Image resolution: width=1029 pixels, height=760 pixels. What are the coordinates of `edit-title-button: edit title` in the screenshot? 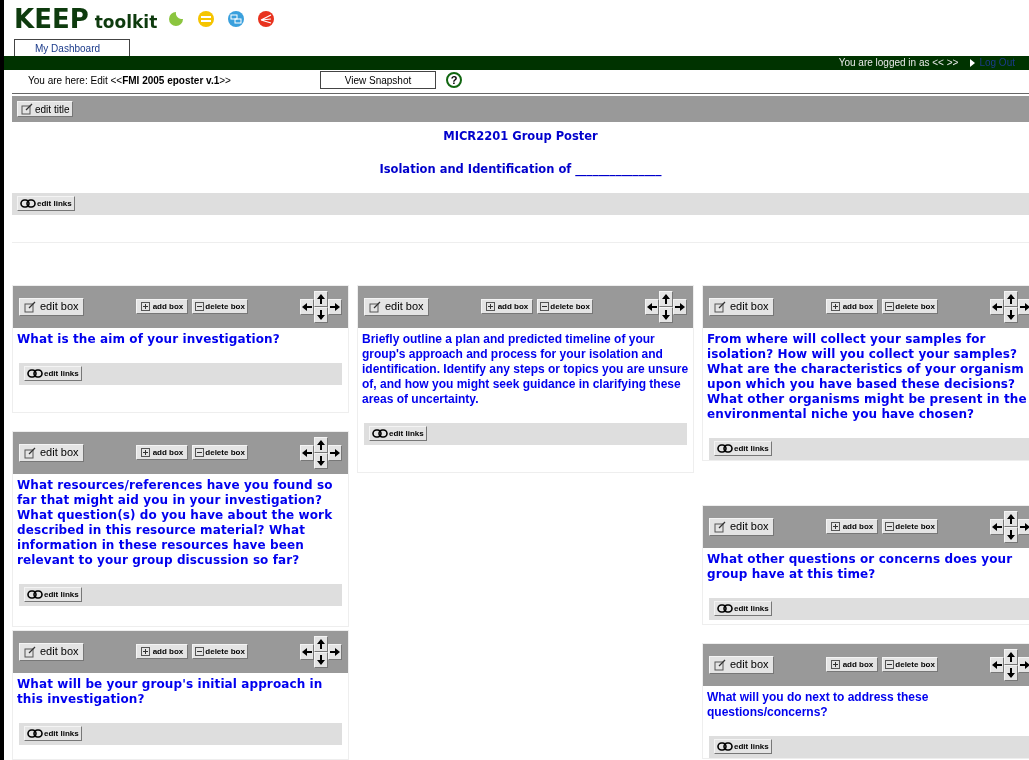 It's located at (45, 109).